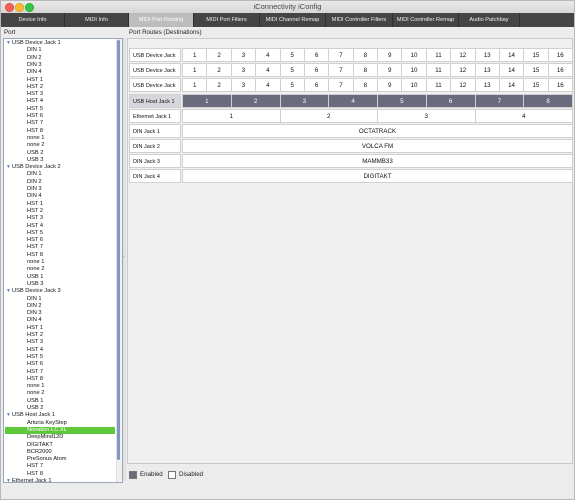 The height and width of the screenshot is (500, 575). I want to click on tree-group-ethernet-jack-1: ▼Ethernet Jack 1, so click(29, 480).